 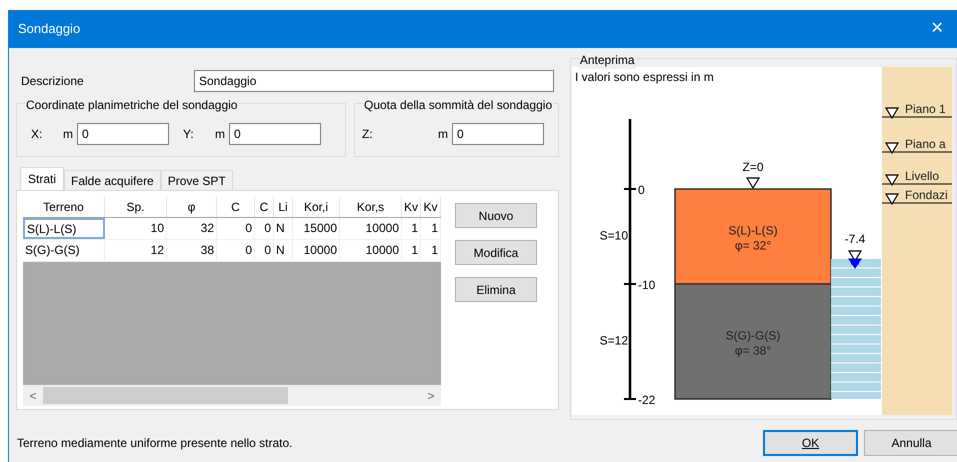 I want to click on window-title: Sondaggio, so click(x=49, y=29).